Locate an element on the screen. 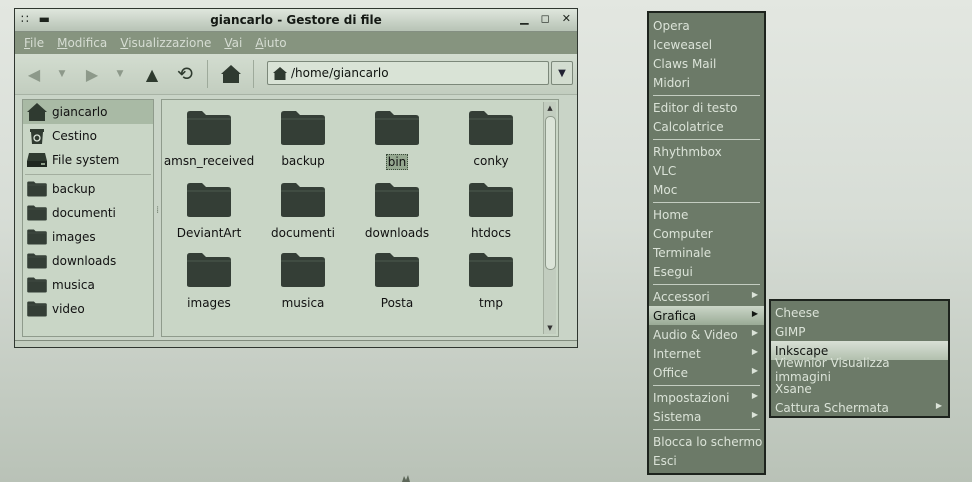 This screenshot has width=972, height=482. forward-button: ▶ is located at coordinates (92, 74).